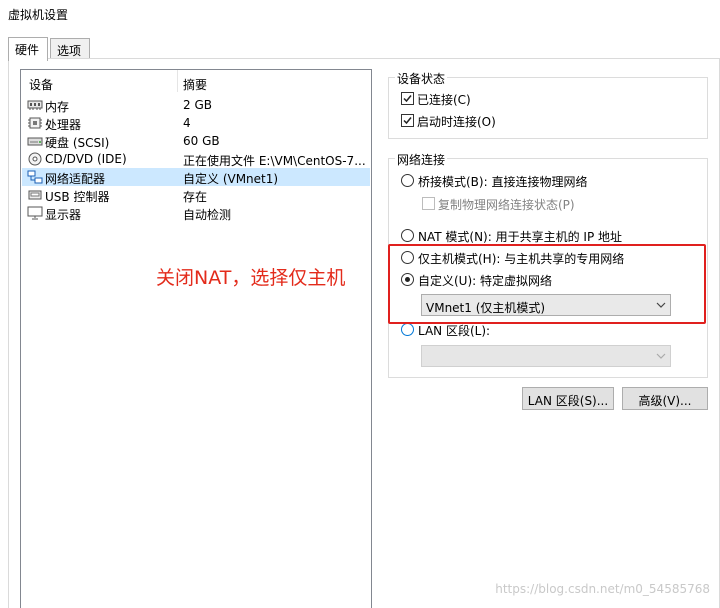 The width and height of the screenshot is (720, 608). What do you see at coordinates (407, 235) in the screenshot?
I see `nat-radio` at bounding box center [407, 235].